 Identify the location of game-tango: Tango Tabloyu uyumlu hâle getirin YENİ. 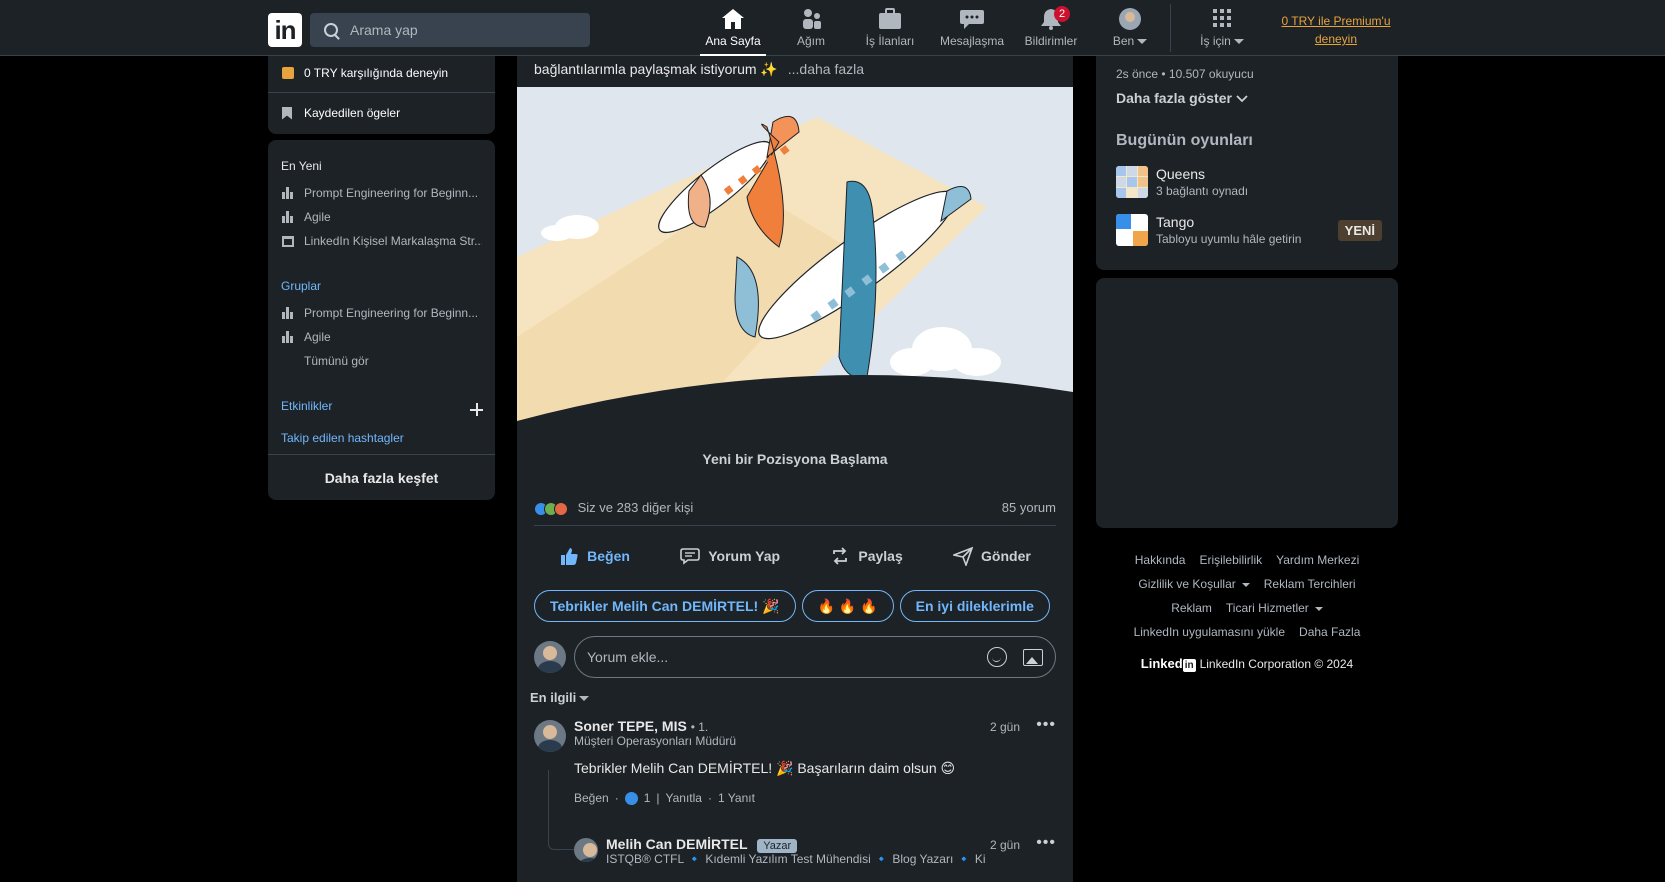
(1249, 230).